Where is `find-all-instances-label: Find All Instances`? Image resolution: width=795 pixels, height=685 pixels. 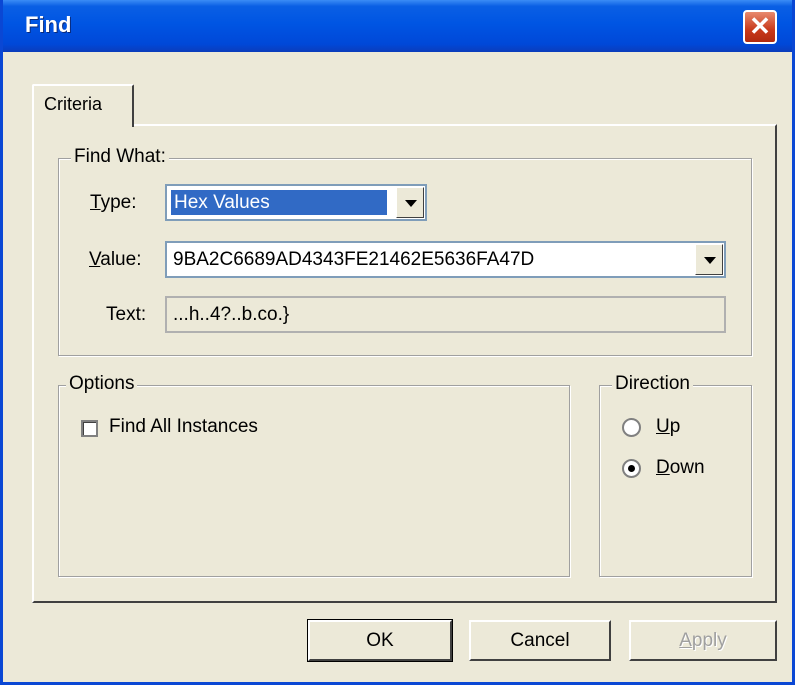
find-all-instances-label: Find All Instances is located at coordinates (183, 427).